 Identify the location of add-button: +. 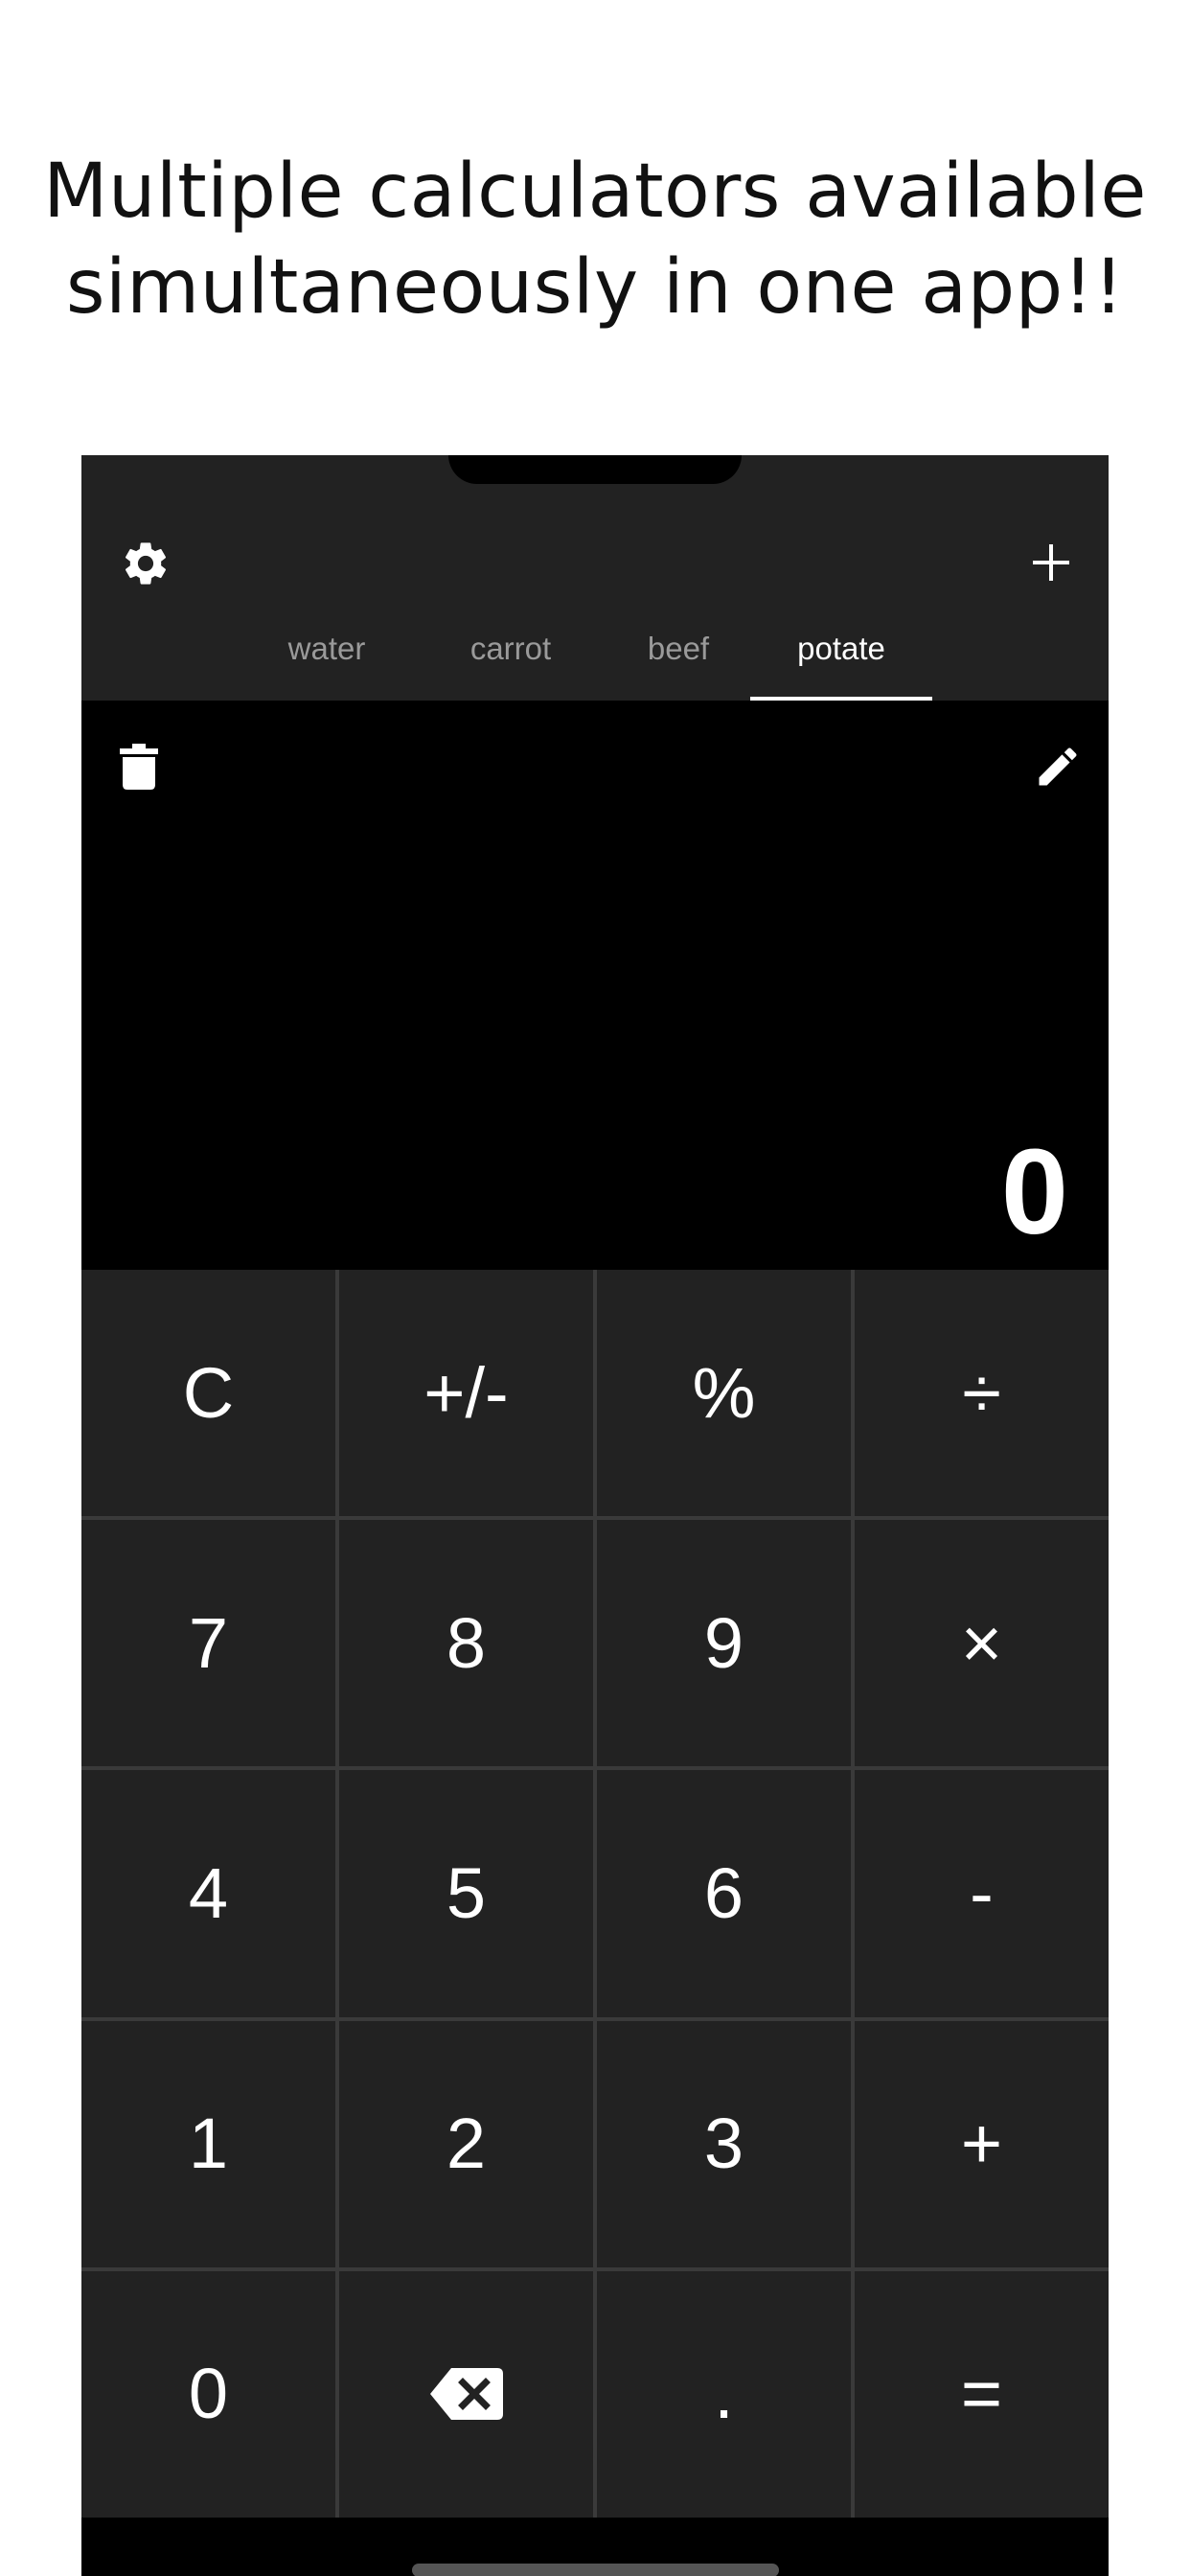
(982, 2143).